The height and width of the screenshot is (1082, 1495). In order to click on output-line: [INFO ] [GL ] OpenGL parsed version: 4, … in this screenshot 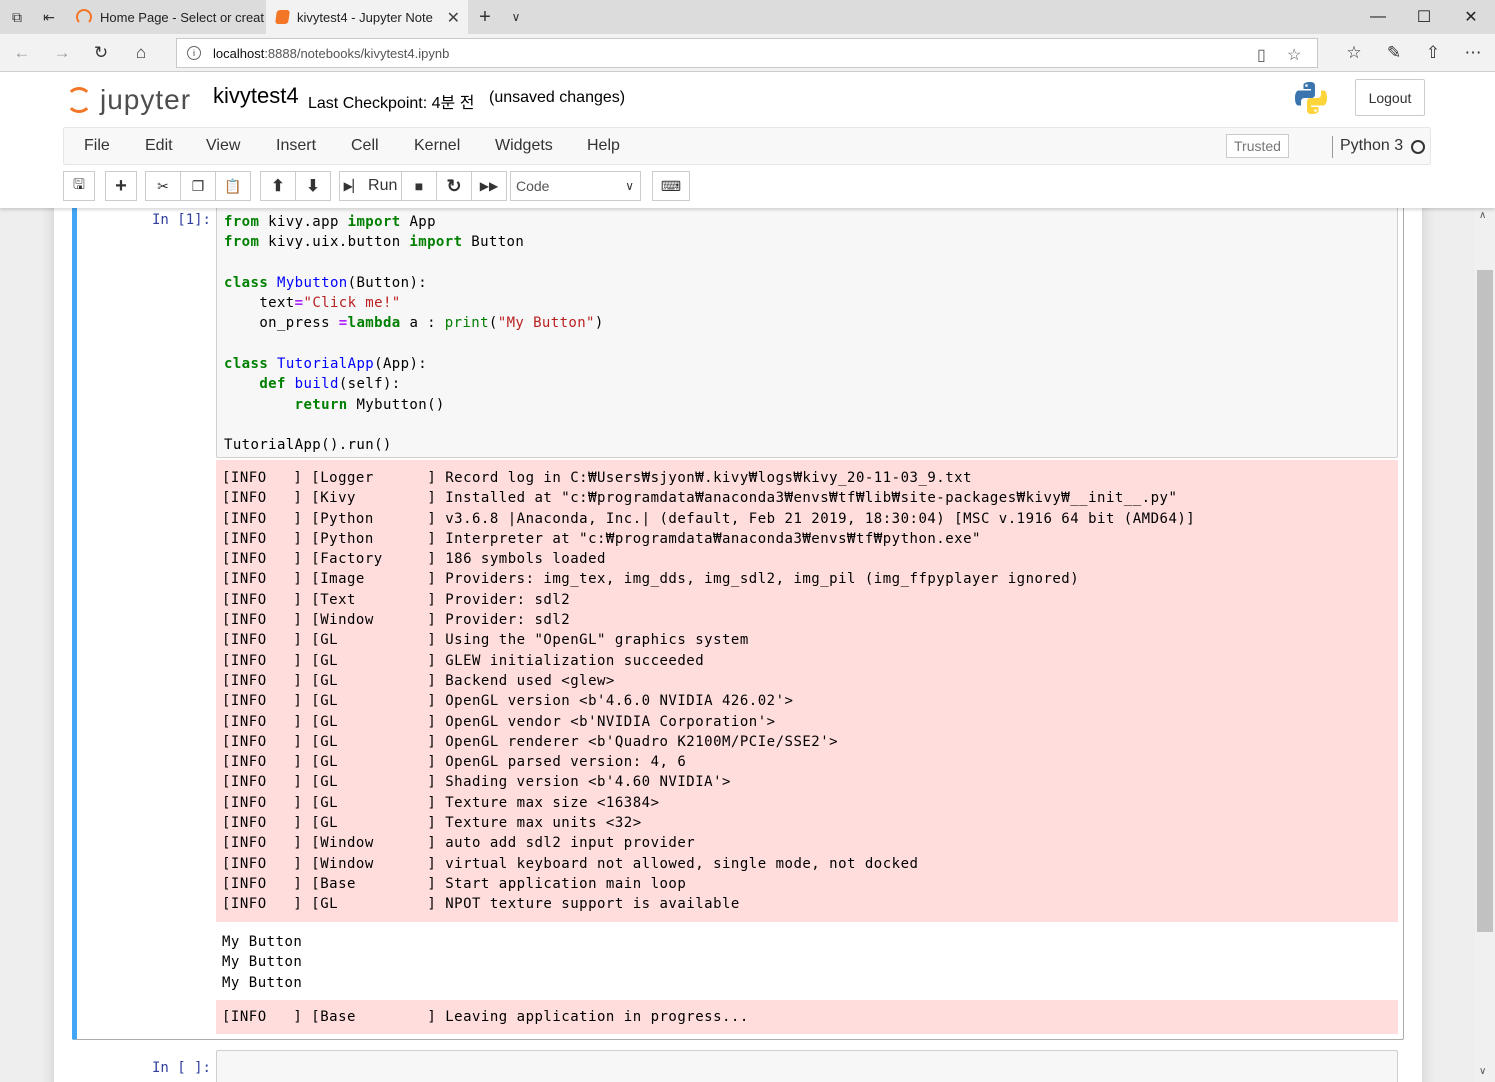, I will do `click(454, 762)`.